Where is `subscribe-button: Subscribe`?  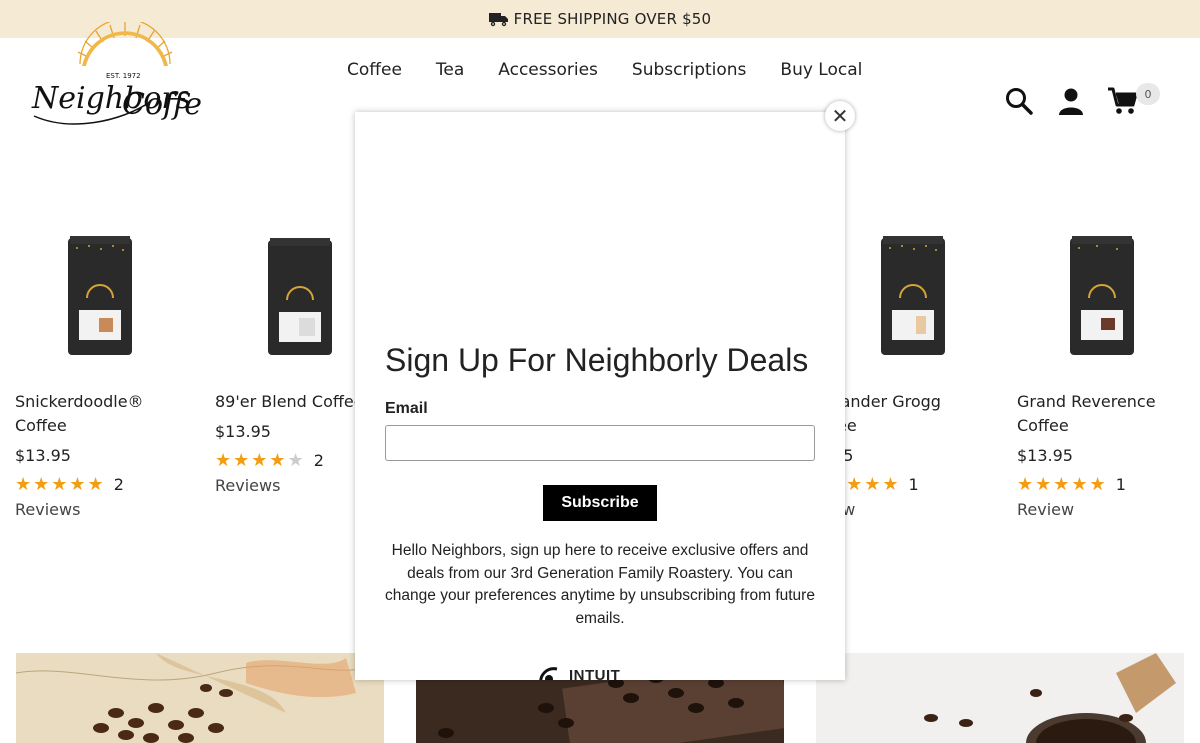
subscribe-button: Subscribe is located at coordinates (600, 503).